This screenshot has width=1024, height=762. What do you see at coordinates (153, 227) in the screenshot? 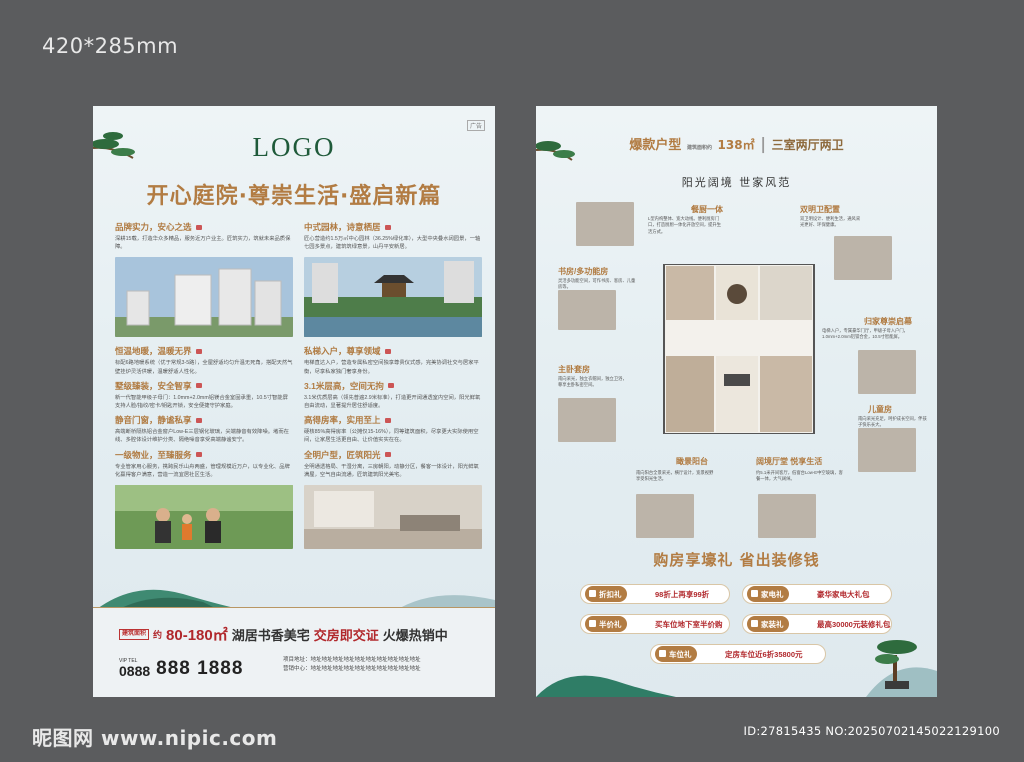
I see `feature-title: 品牌实力，安心之选` at bounding box center [153, 227].